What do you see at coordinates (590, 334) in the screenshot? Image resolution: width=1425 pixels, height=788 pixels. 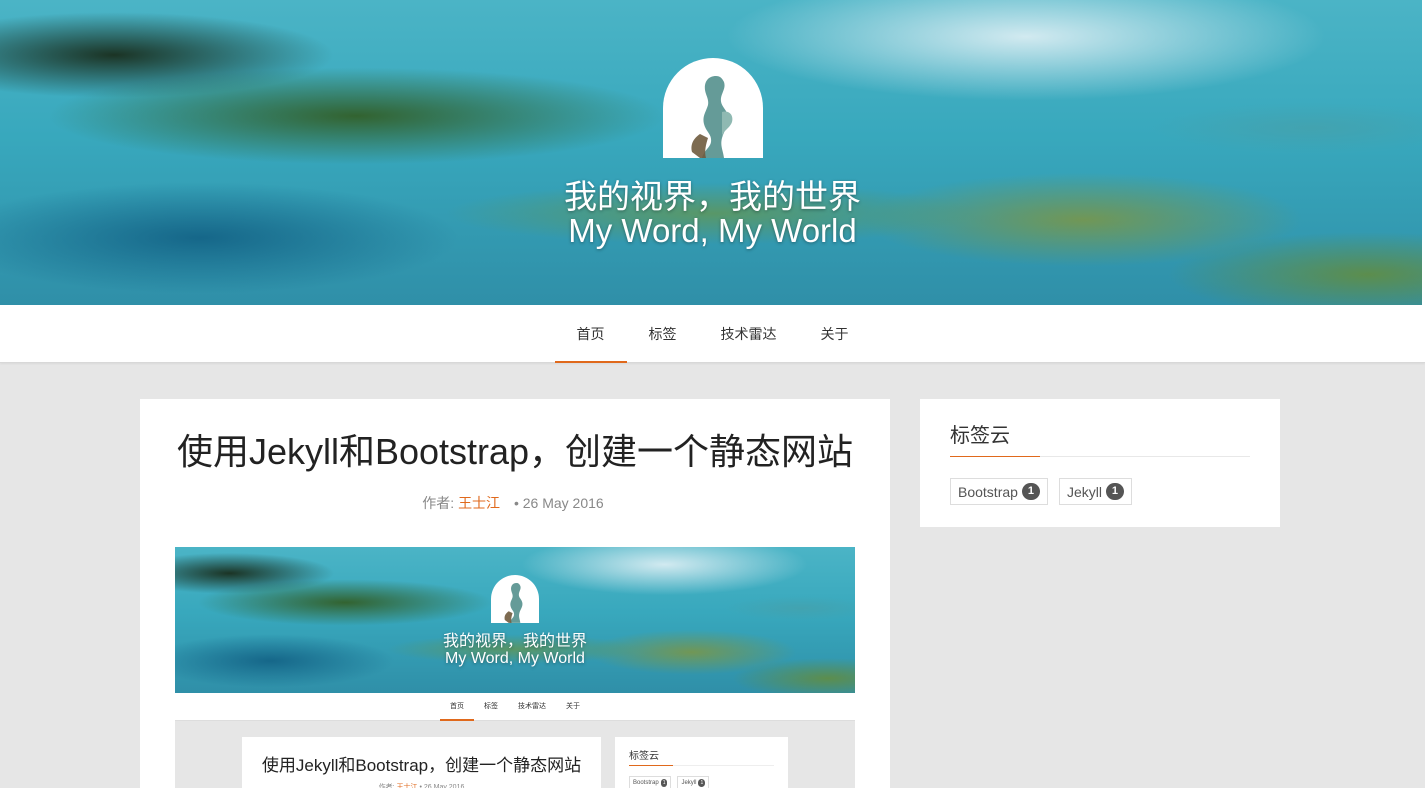 I see `nav-item-home: 首页` at bounding box center [590, 334].